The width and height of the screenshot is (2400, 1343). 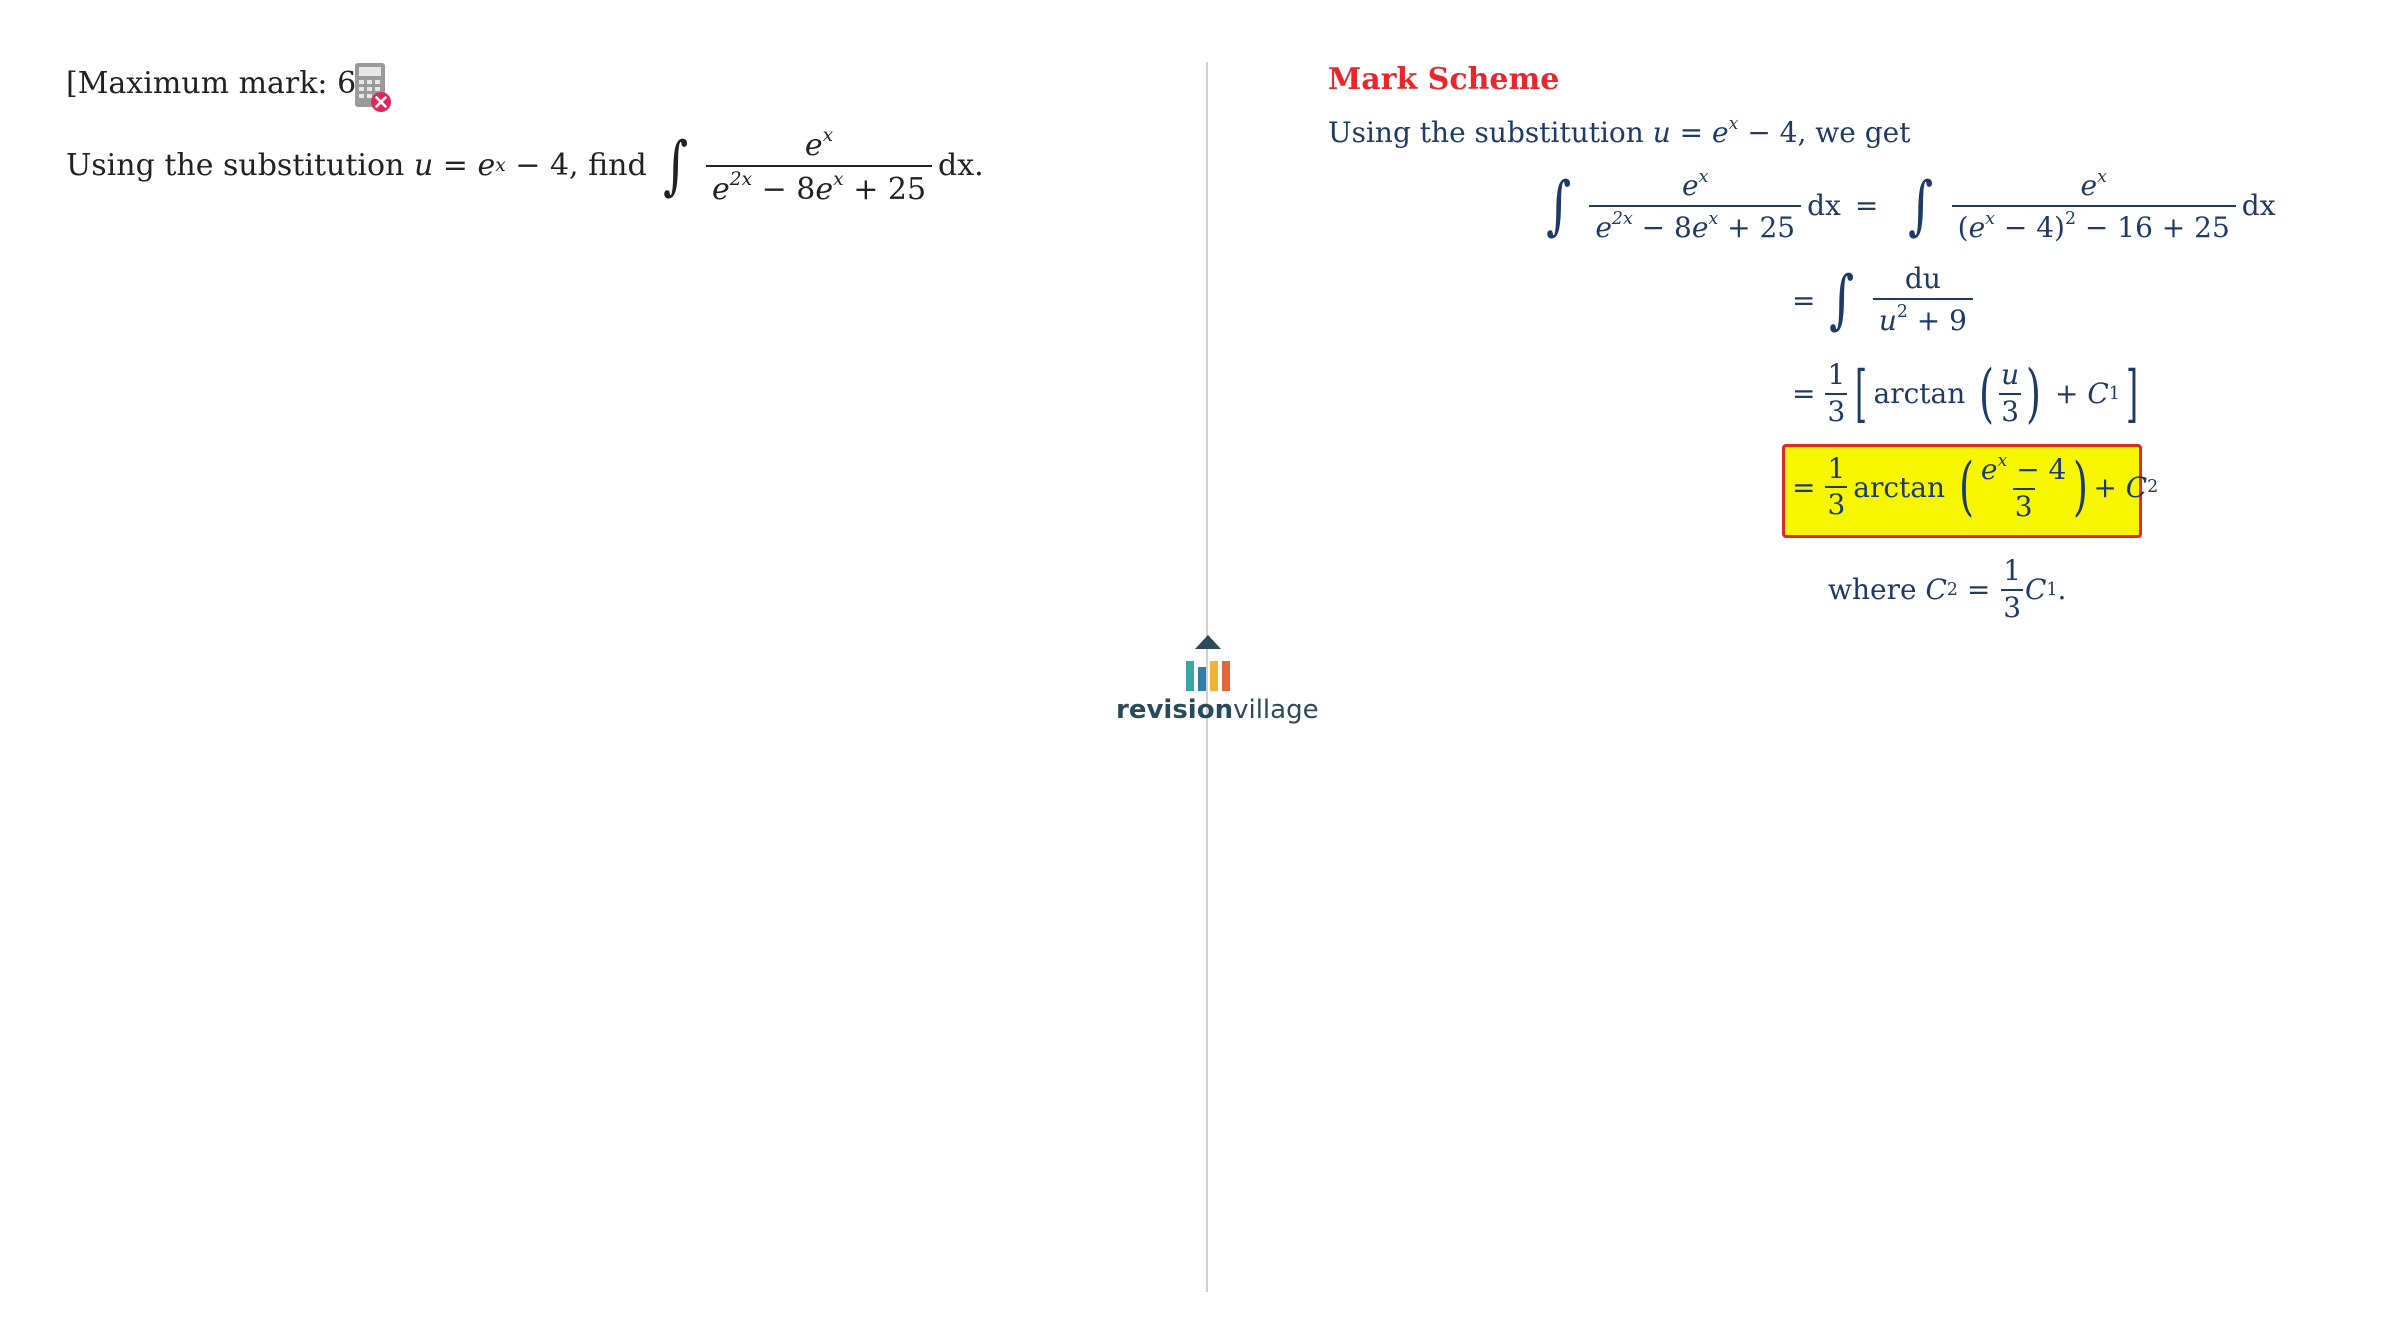 I want to click on integral-sign: ∫, so click(x=675, y=165).